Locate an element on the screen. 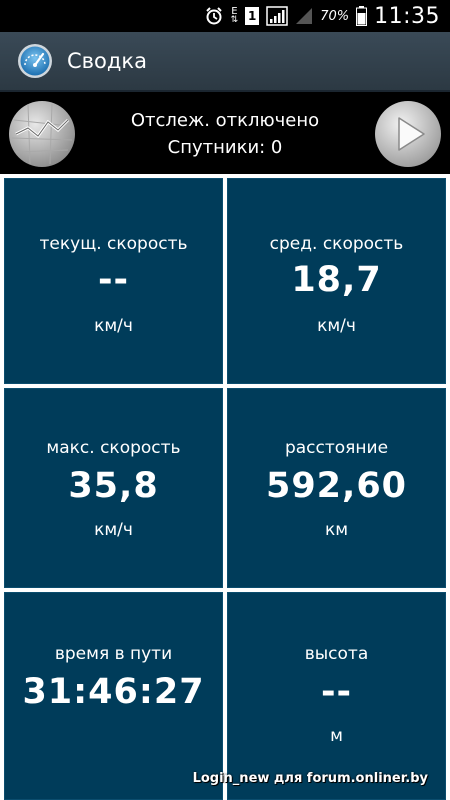 The image size is (450, 800). tile-altitude: высота -- м is located at coordinates (336, 696).